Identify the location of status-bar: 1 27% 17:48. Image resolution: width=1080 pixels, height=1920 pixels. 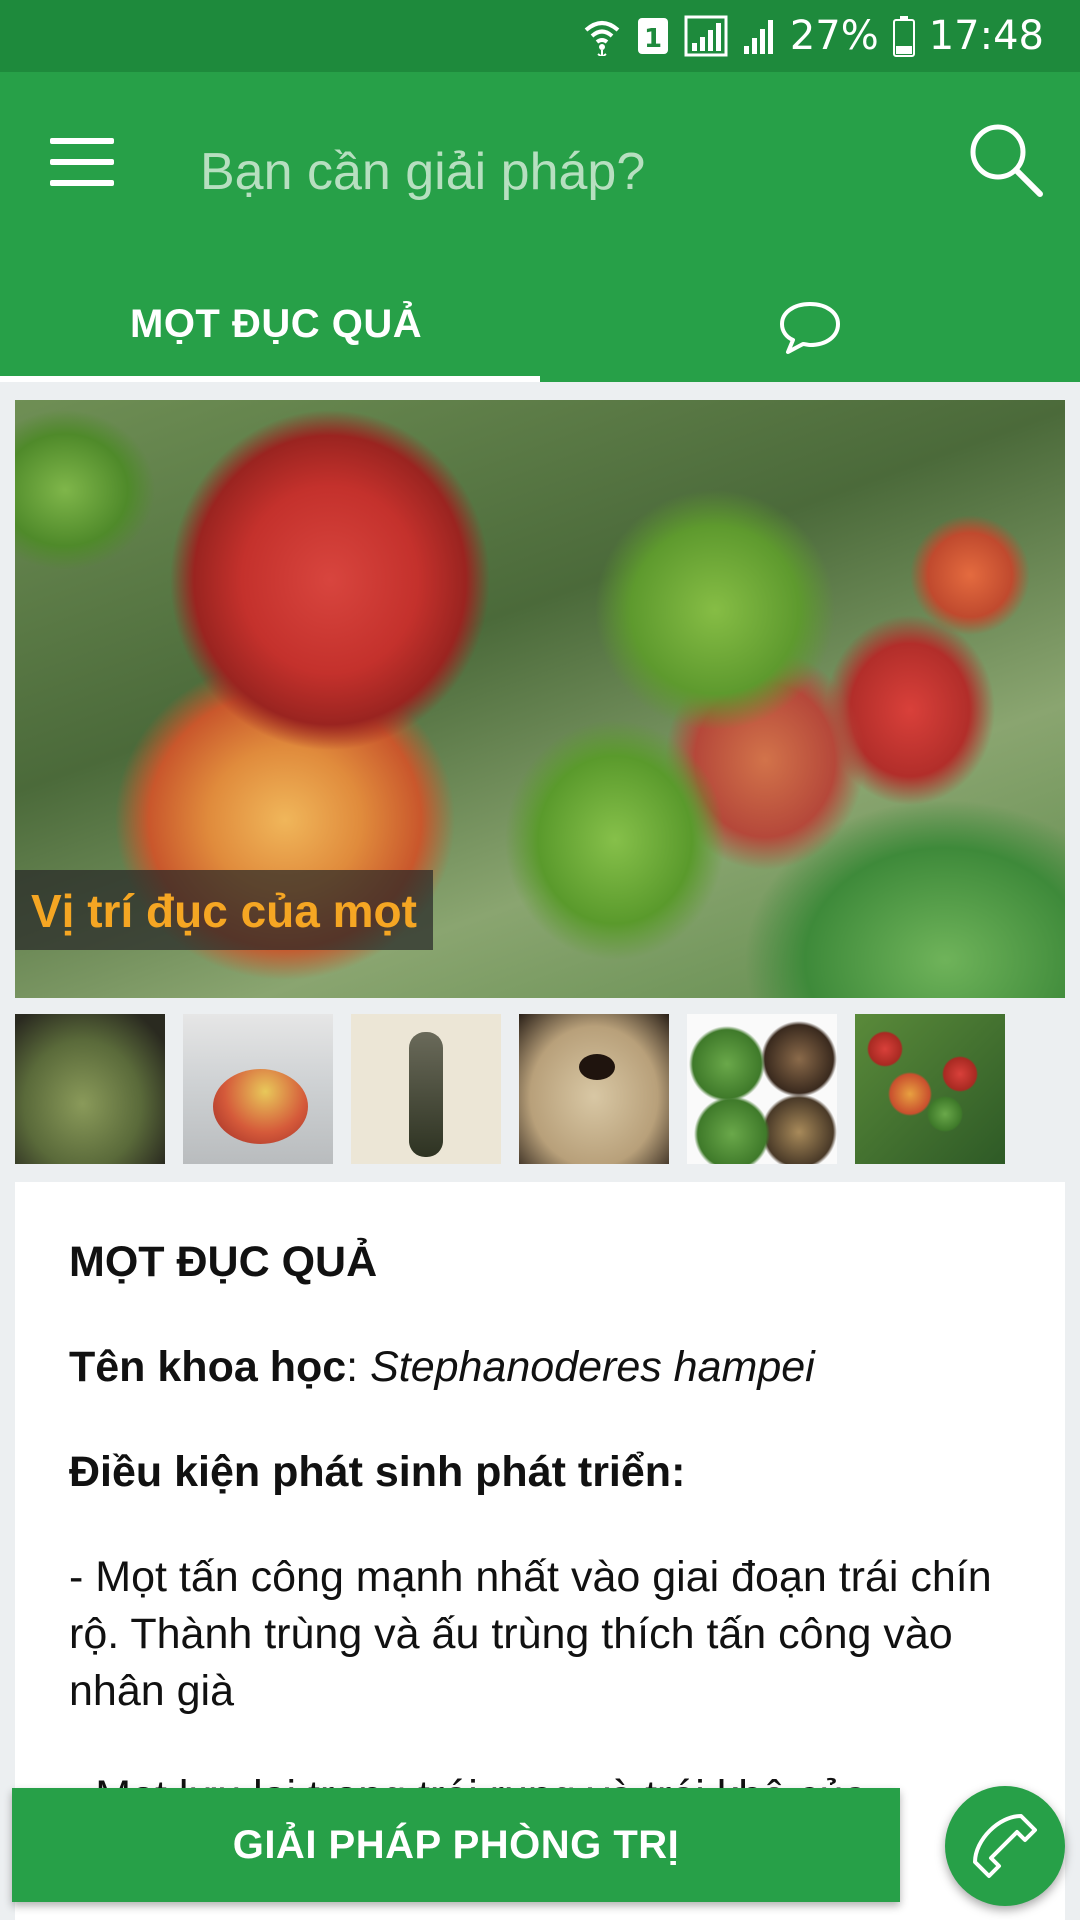
(540, 36).